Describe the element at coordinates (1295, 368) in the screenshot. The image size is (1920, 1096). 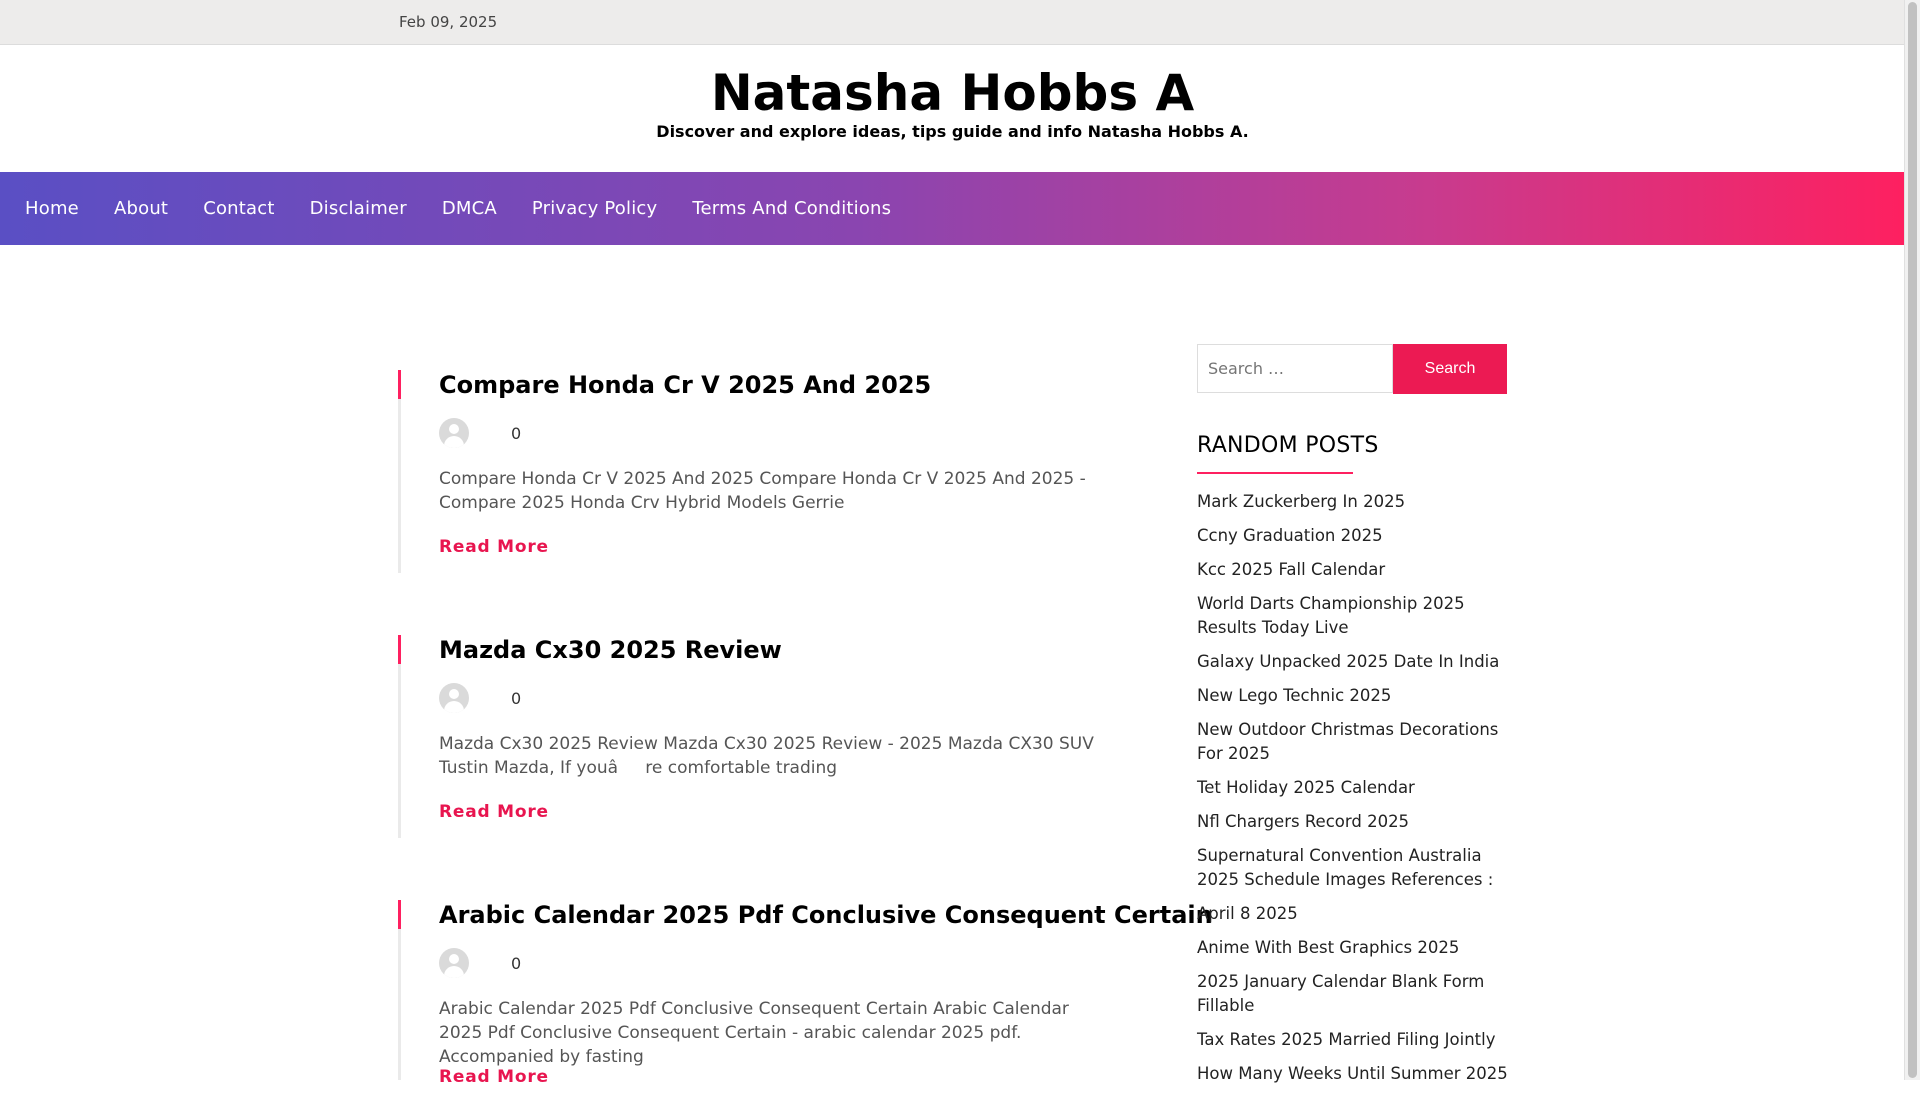
I see `search-input` at that location.